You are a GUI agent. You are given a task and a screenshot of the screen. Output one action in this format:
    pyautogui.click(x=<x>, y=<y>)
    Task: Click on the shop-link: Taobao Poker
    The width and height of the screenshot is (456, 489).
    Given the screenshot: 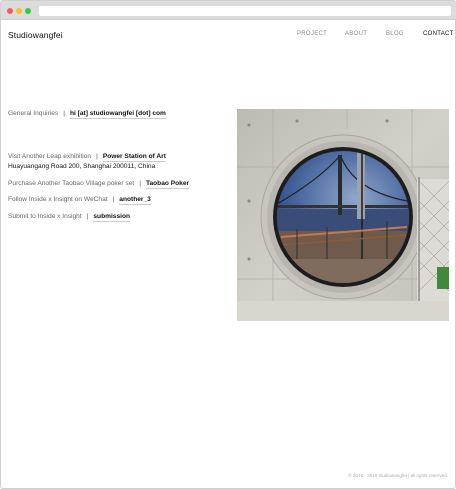 What is the action you would take?
    pyautogui.click(x=167, y=184)
    